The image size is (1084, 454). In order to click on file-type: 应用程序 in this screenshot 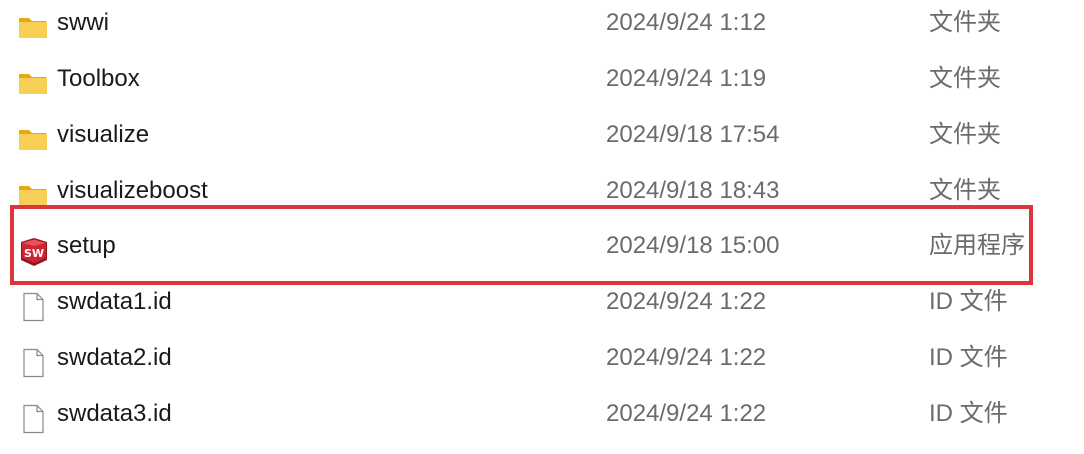, I will do `click(977, 245)`.